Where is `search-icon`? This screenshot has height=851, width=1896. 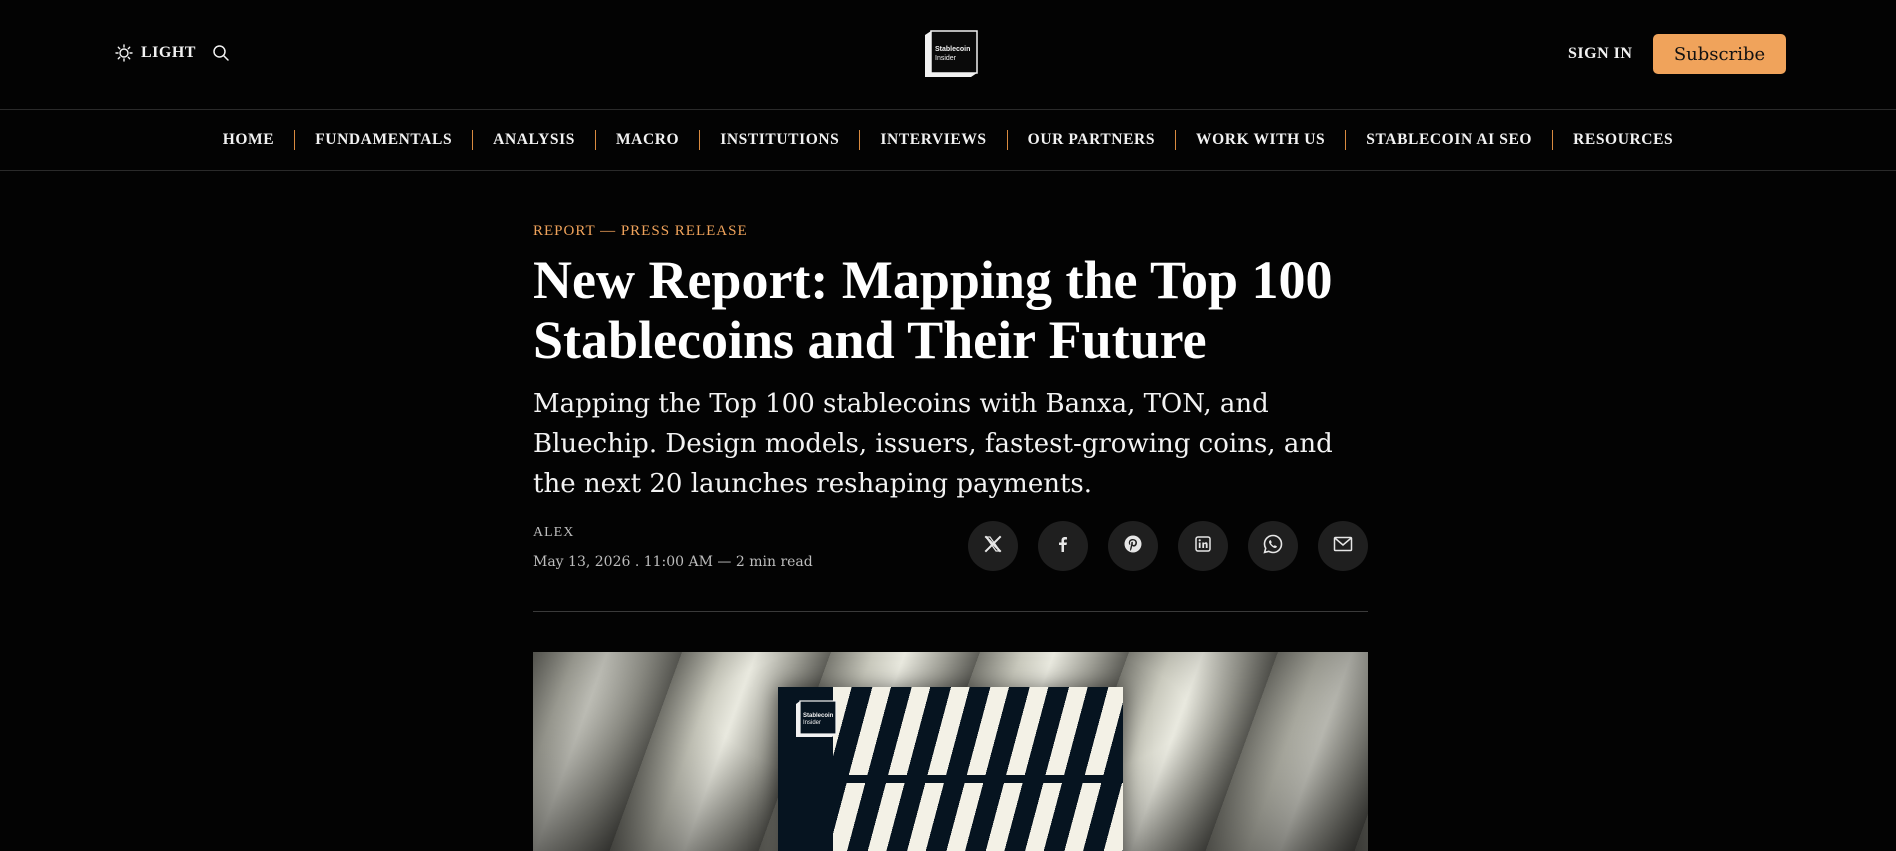
search-icon is located at coordinates (221, 55).